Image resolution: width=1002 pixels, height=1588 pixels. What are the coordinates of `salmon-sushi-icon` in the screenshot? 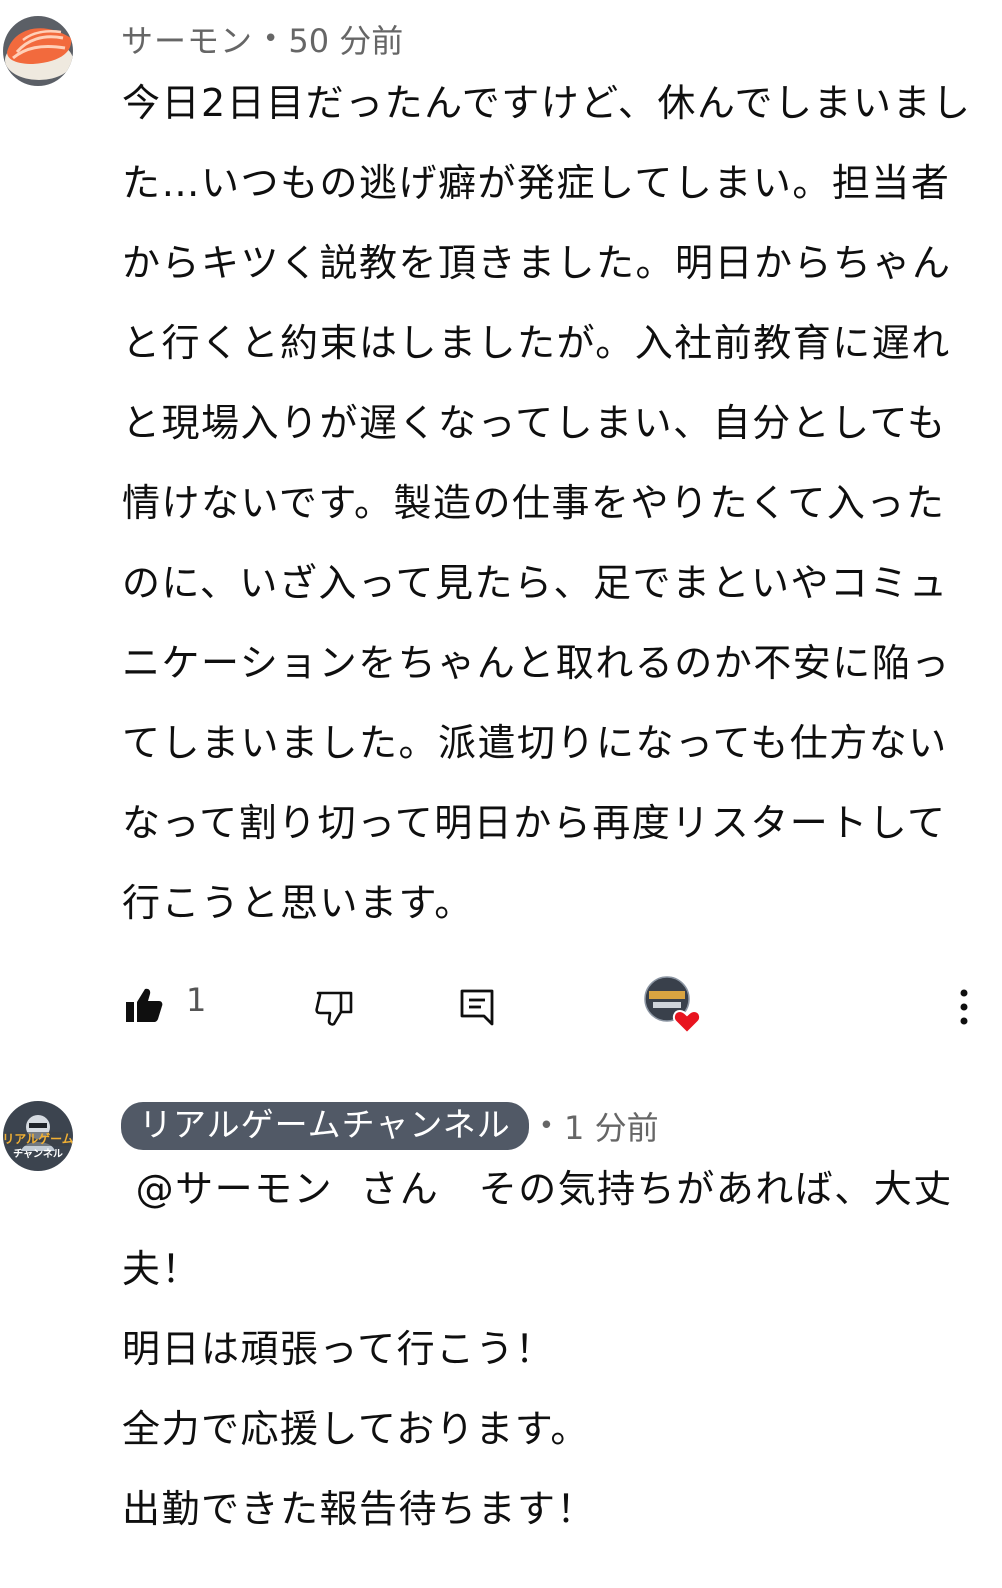 It's located at (38, 51).